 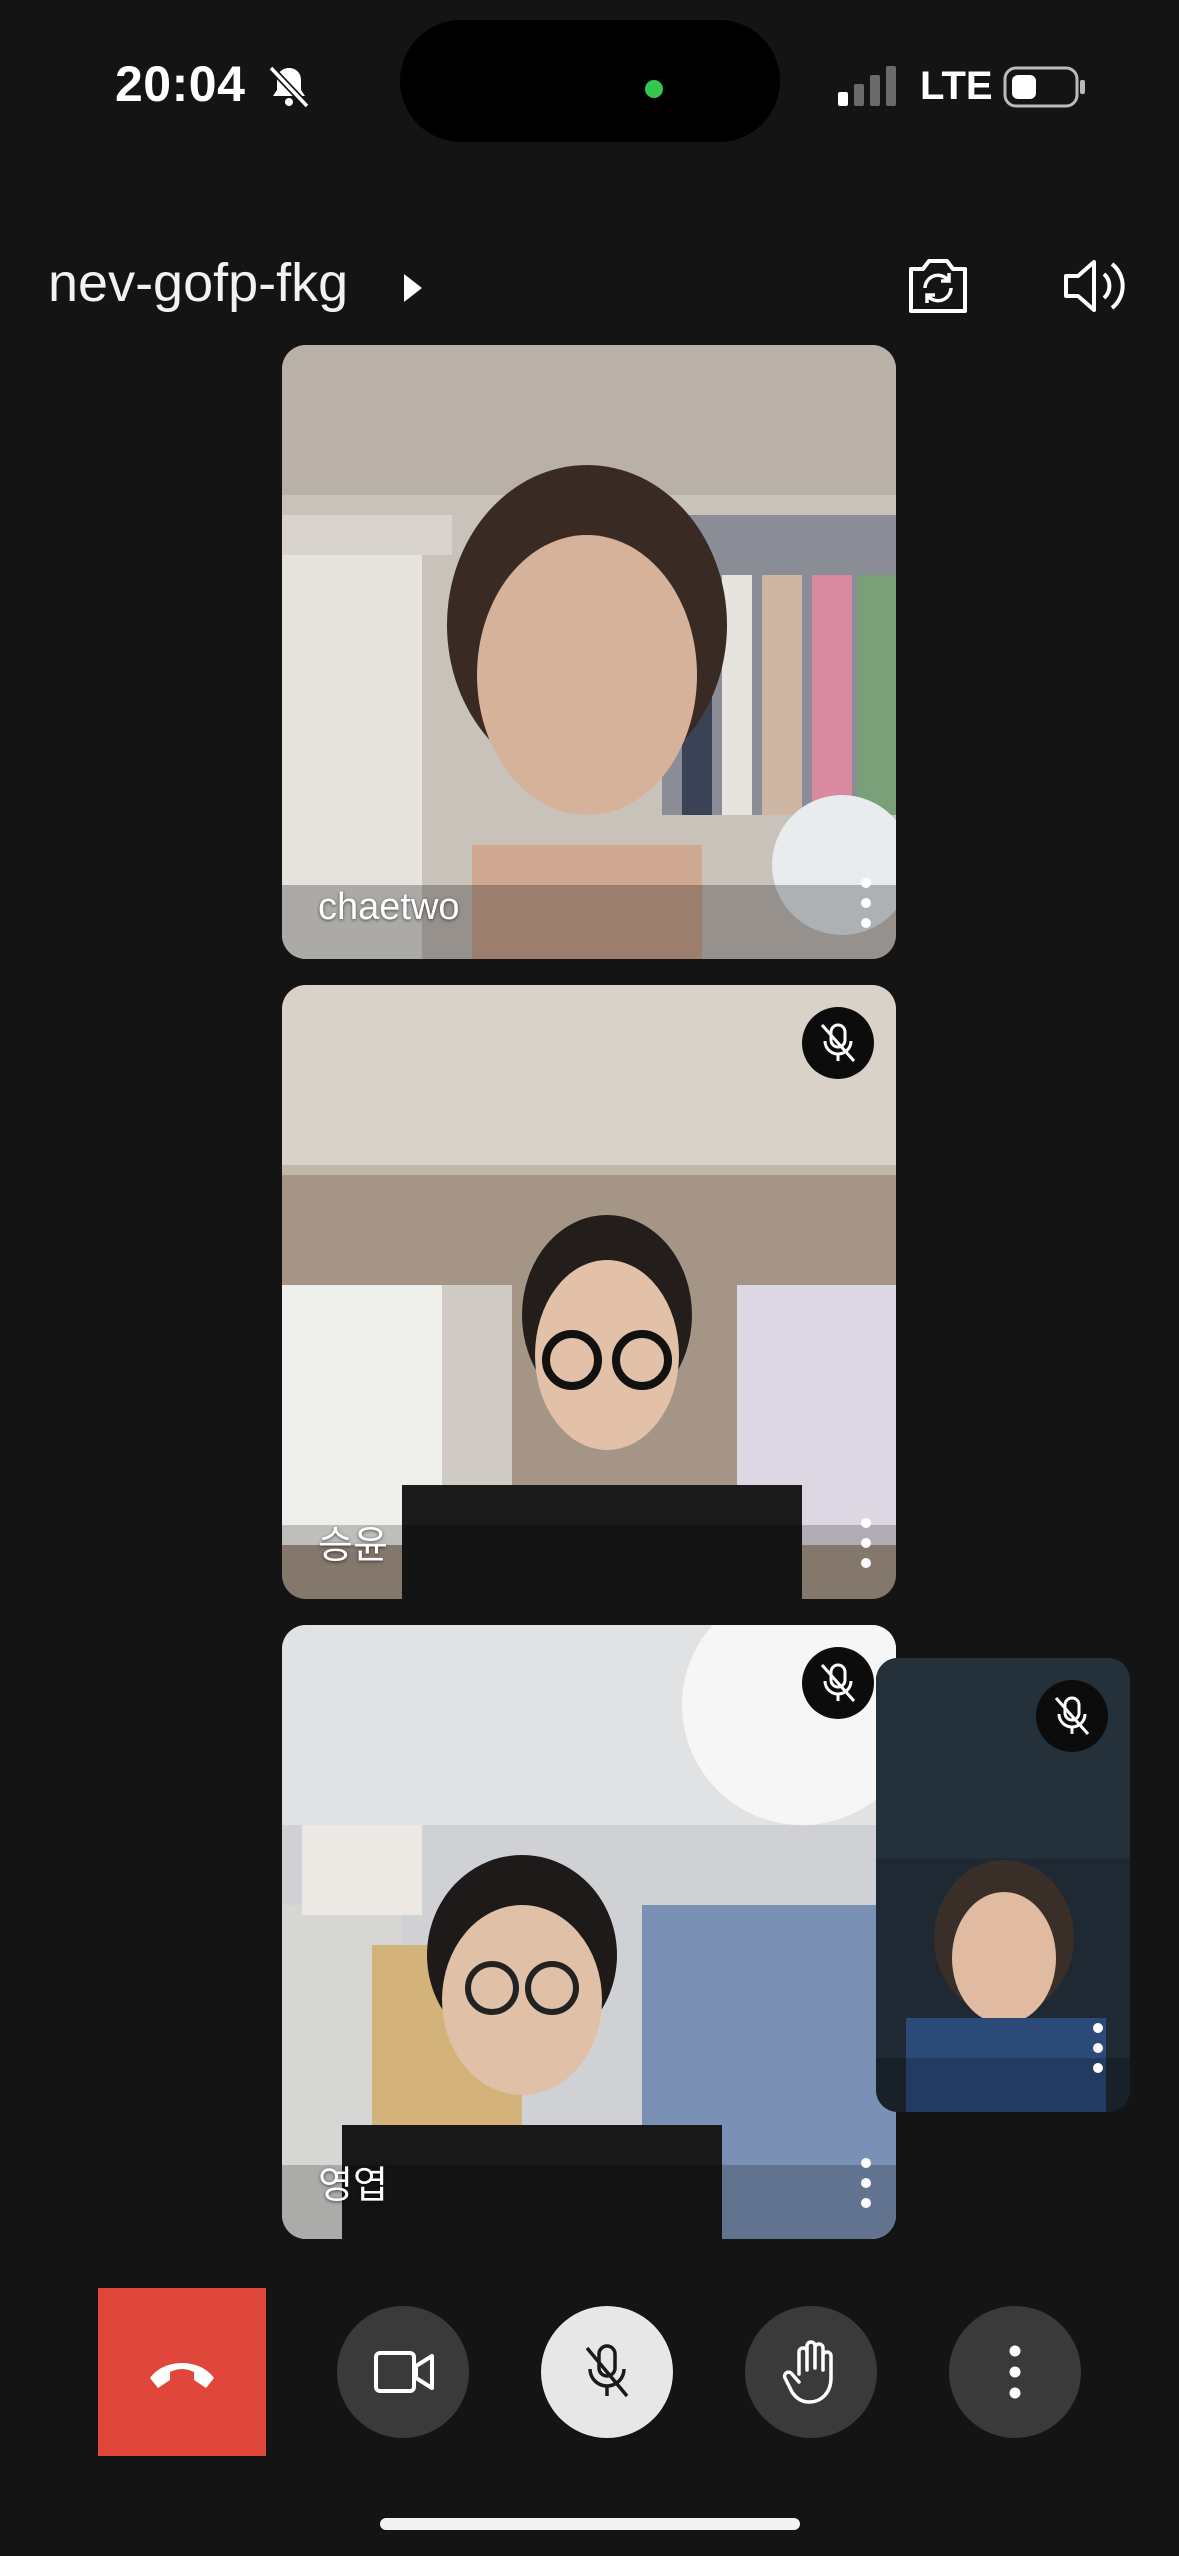 I want to click on battery-icon, so click(x=1044, y=87).